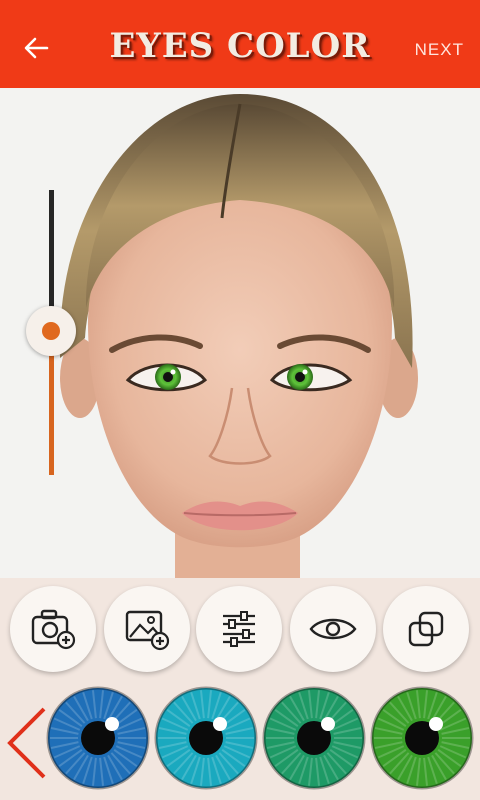 The image size is (480, 800). What do you see at coordinates (206, 738) in the screenshot?
I see `eye-color-swatch-cyan` at bounding box center [206, 738].